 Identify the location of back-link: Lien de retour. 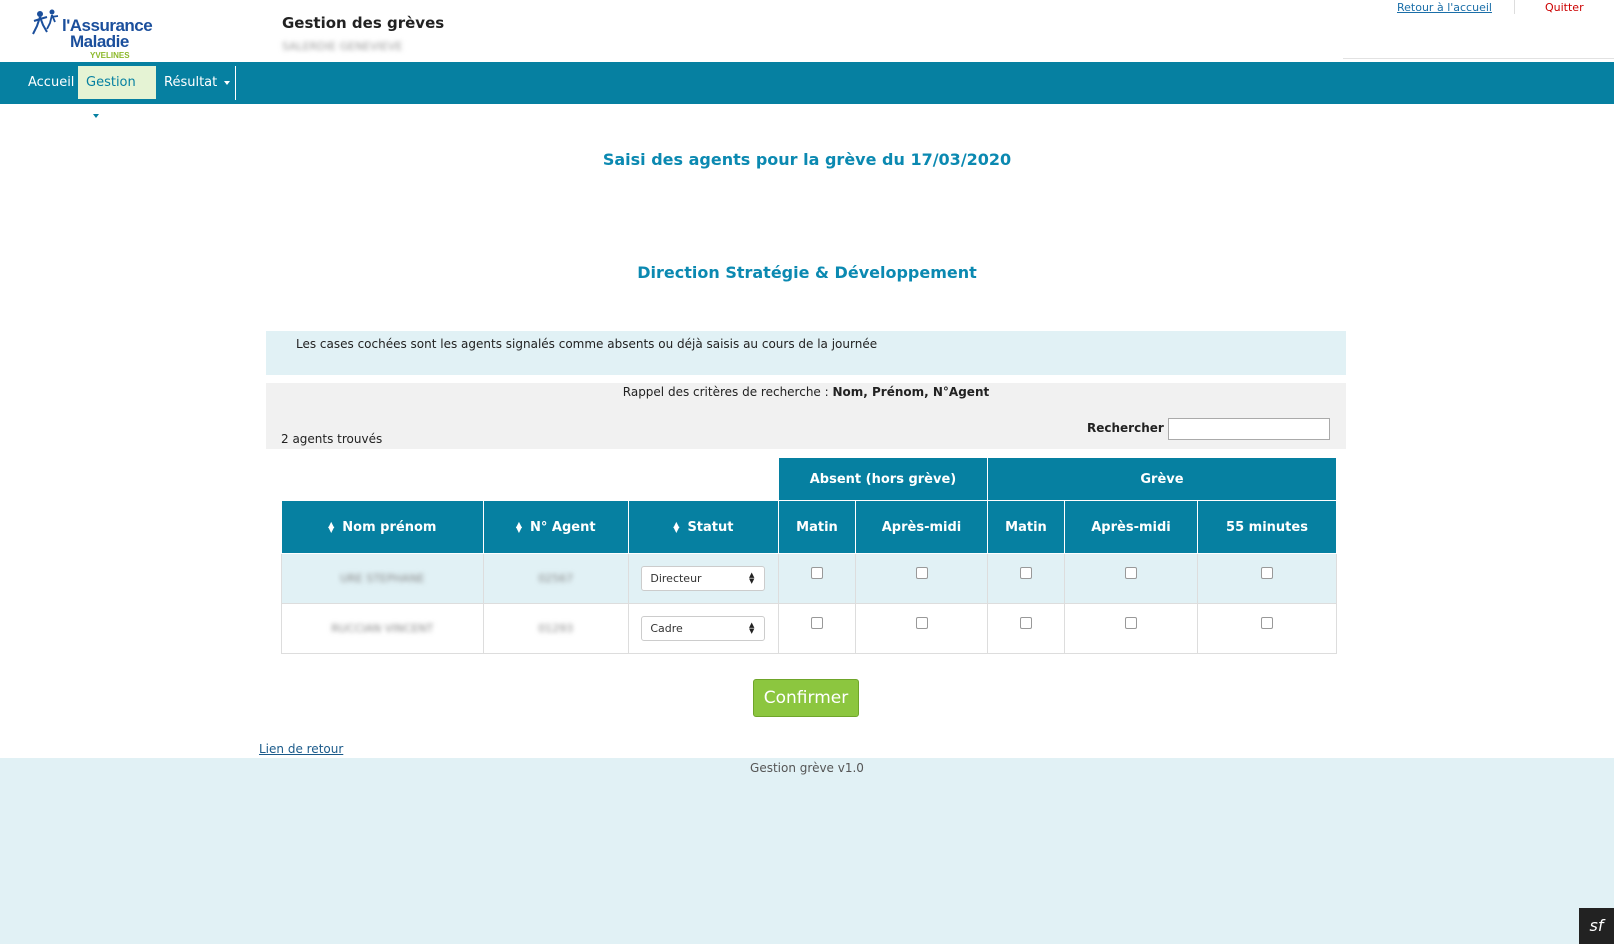
(301, 749).